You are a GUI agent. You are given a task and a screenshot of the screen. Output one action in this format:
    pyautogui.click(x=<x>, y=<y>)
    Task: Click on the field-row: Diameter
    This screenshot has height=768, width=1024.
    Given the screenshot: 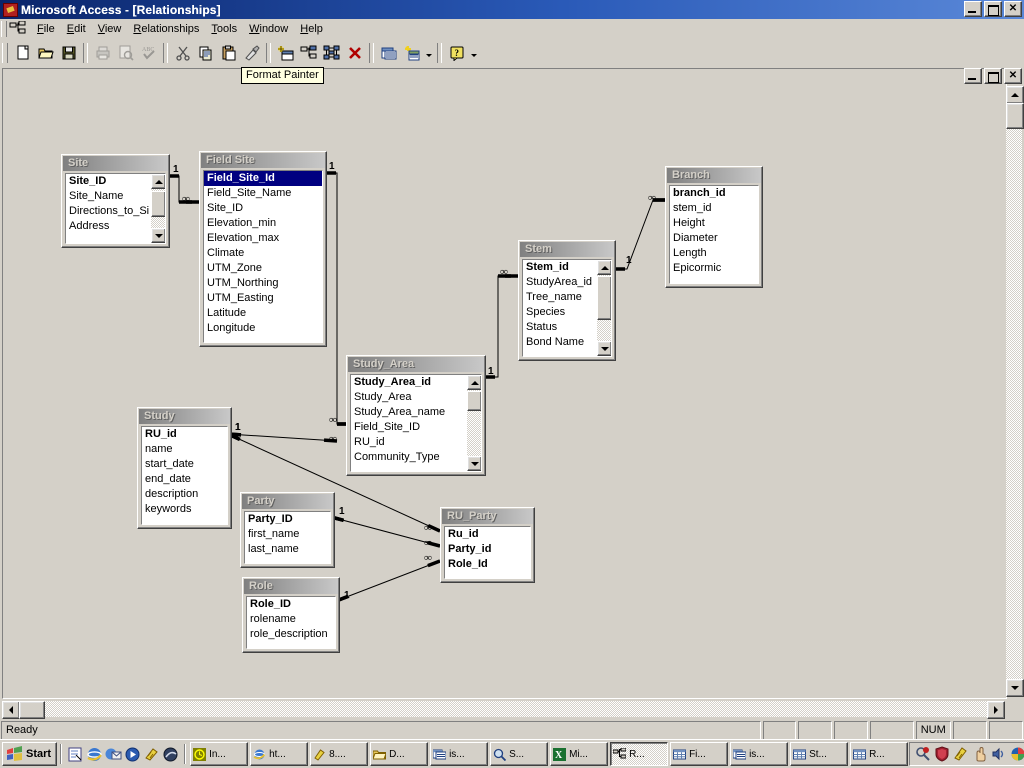 What is the action you would take?
    pyautogui.click(x=714, y=238)
    